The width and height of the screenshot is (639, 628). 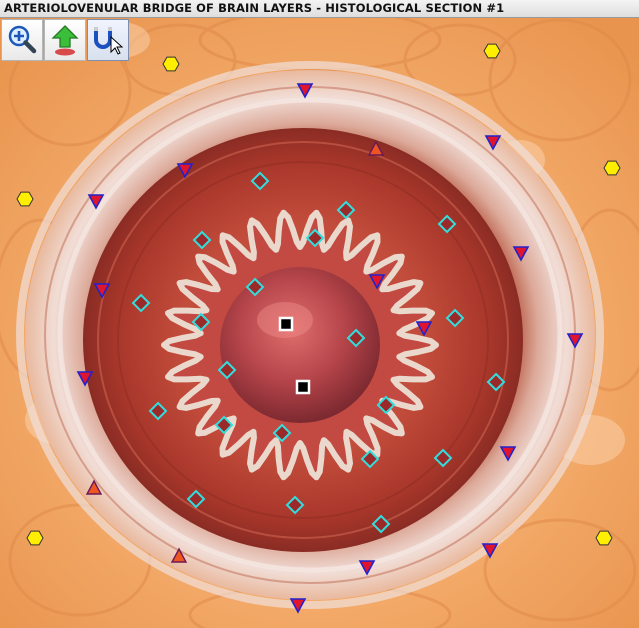 I want to click on magnet-select-button, so click(x=108, y=40).